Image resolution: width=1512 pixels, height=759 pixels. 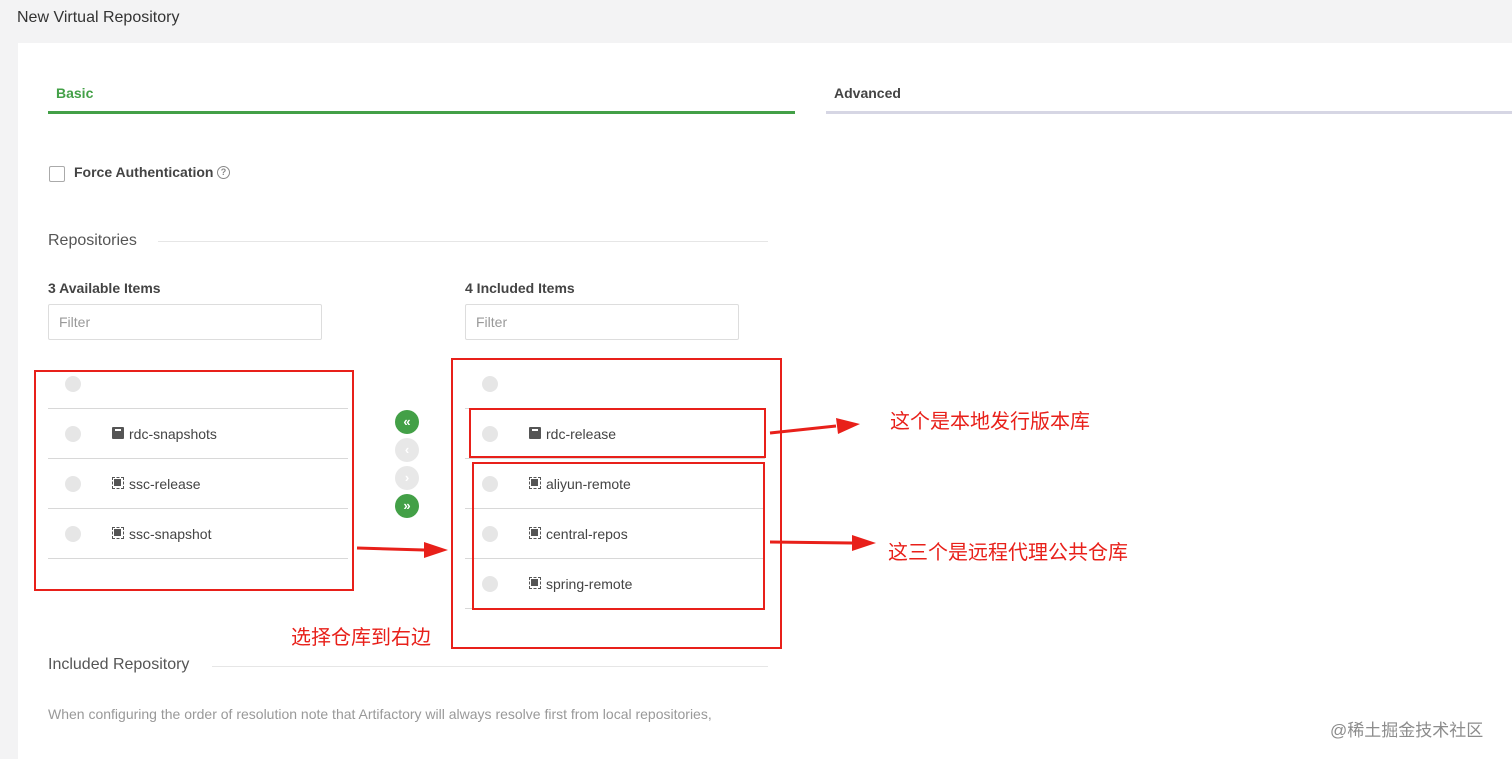 What do you see at coordinates (867, 93) in the screenshot?
I see `tab-advanced: Advanced` at bounding box center [867, 93].